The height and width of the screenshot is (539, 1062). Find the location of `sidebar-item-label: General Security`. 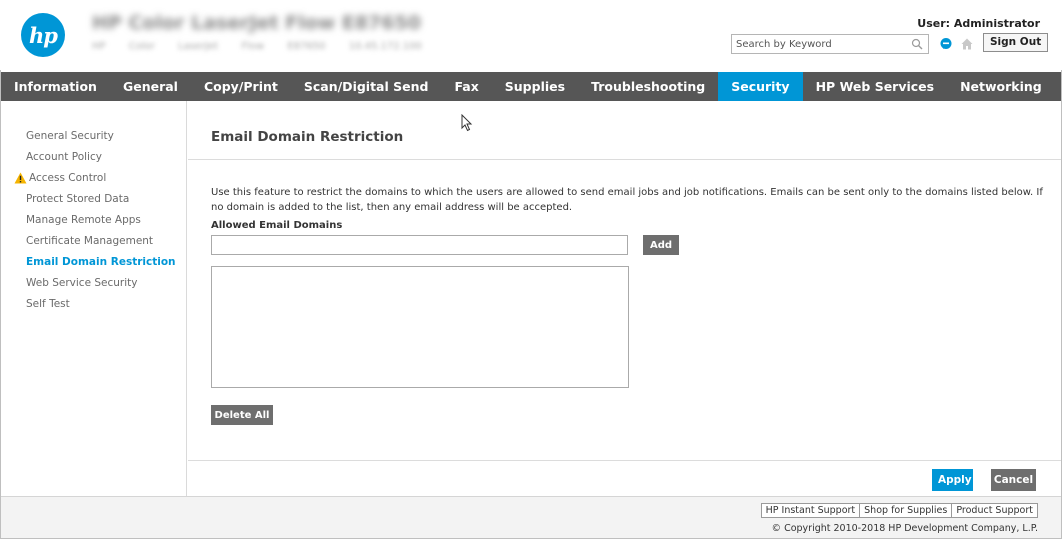

sidebar-item-label: General Security is located at coordinates (70, 136).